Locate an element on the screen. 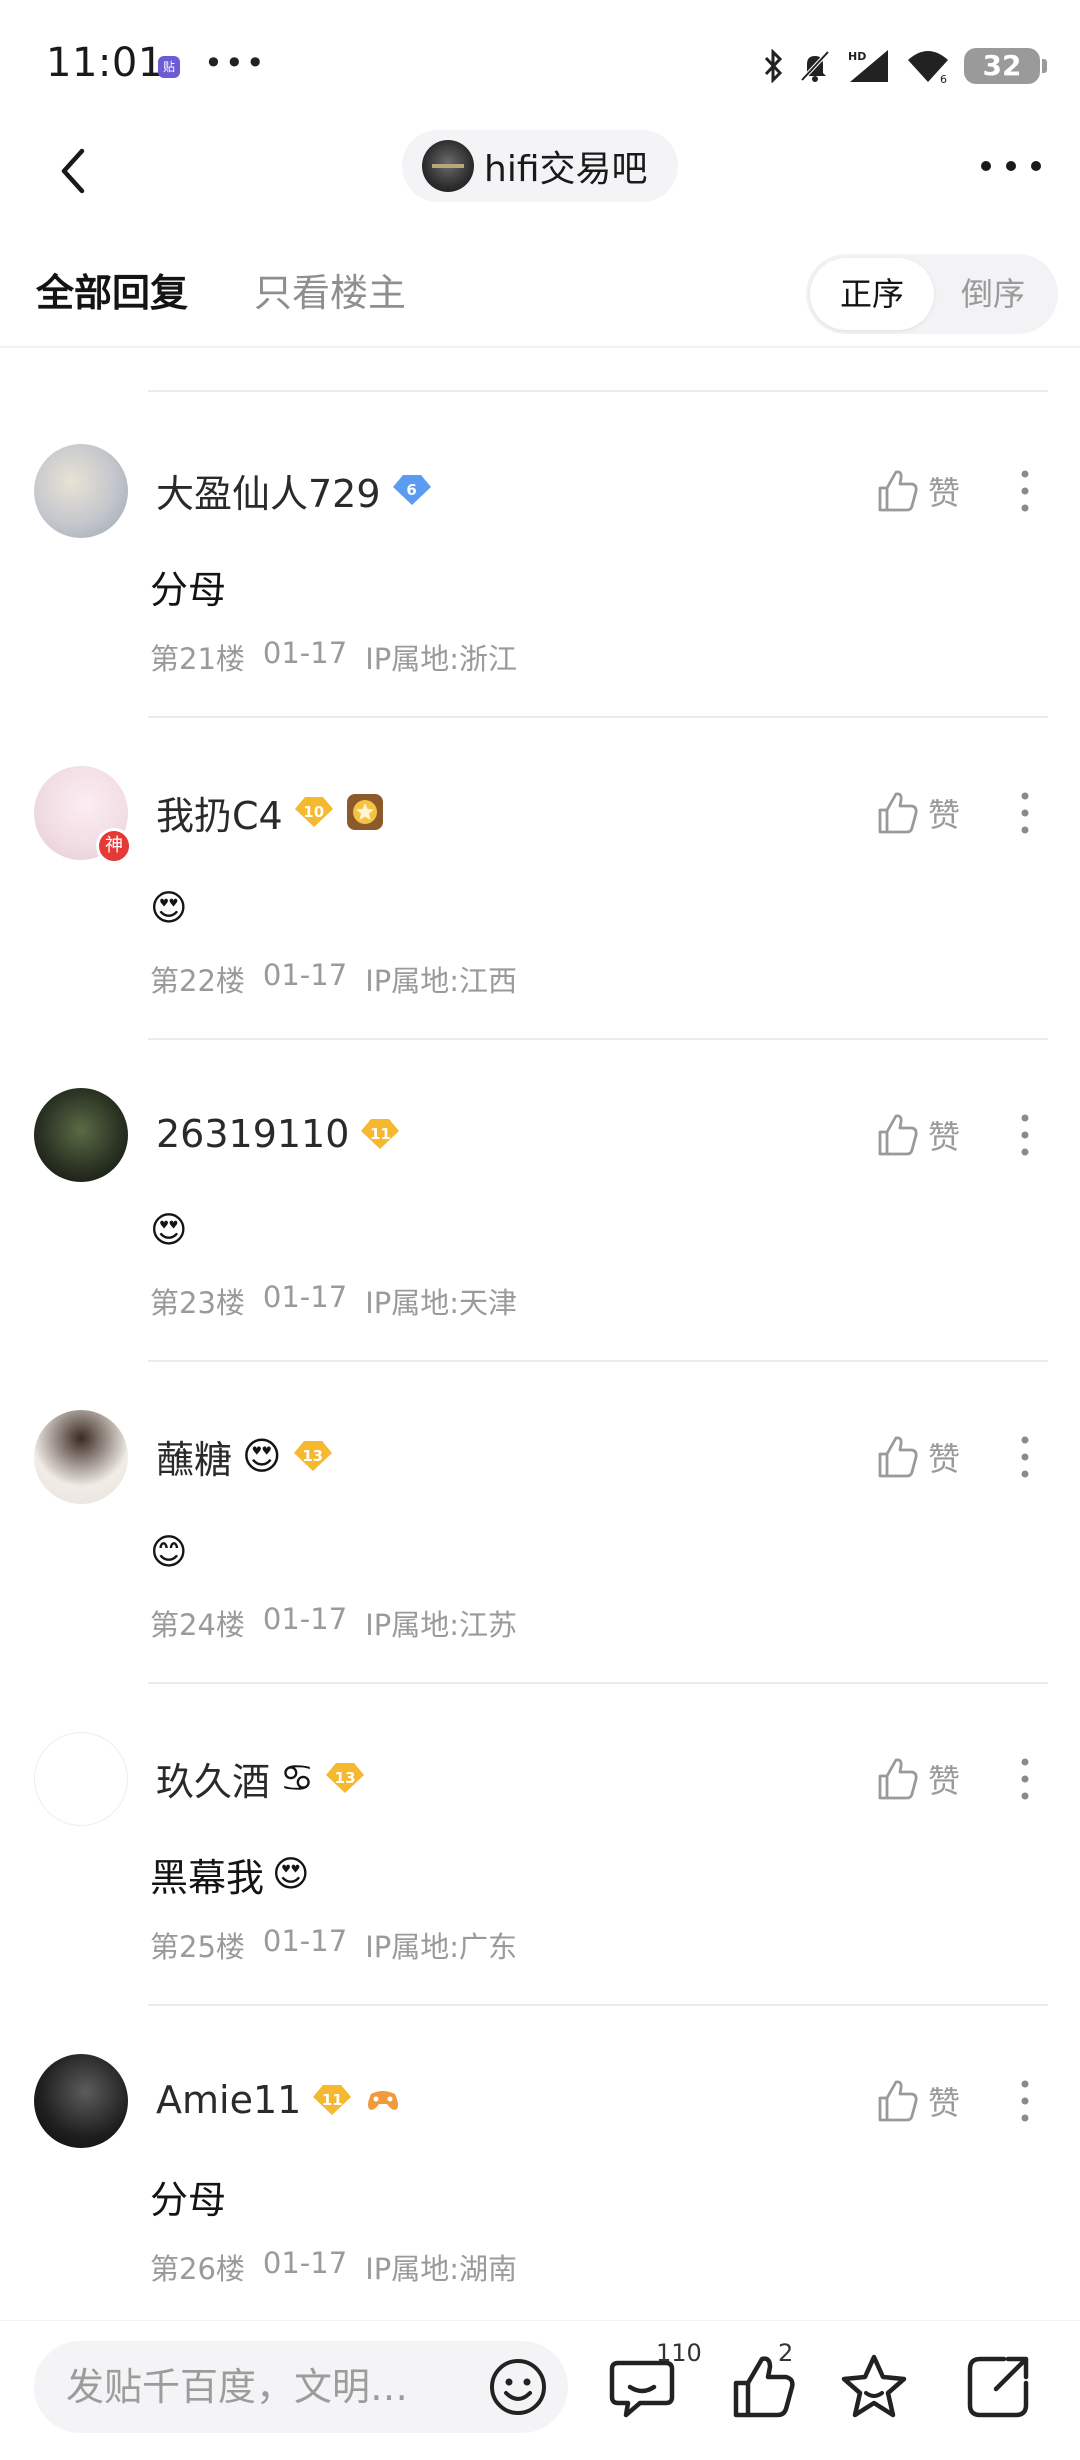 The image size is (1080, 2460). favorite-star-icon is located at coordinates (874, 2387).